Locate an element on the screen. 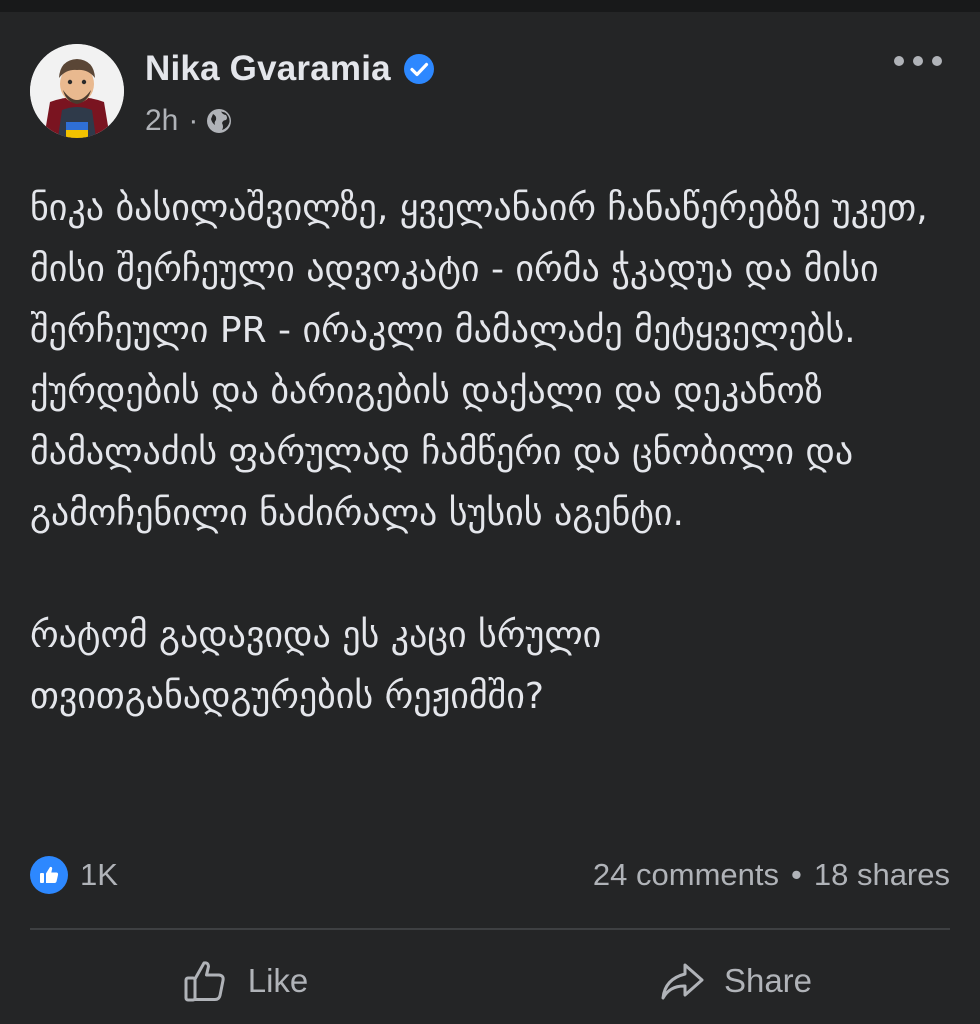 Image resolution: width=980 pixels, height=1024 pixels. like-reaction-icon is located at coordinates (49, 875).